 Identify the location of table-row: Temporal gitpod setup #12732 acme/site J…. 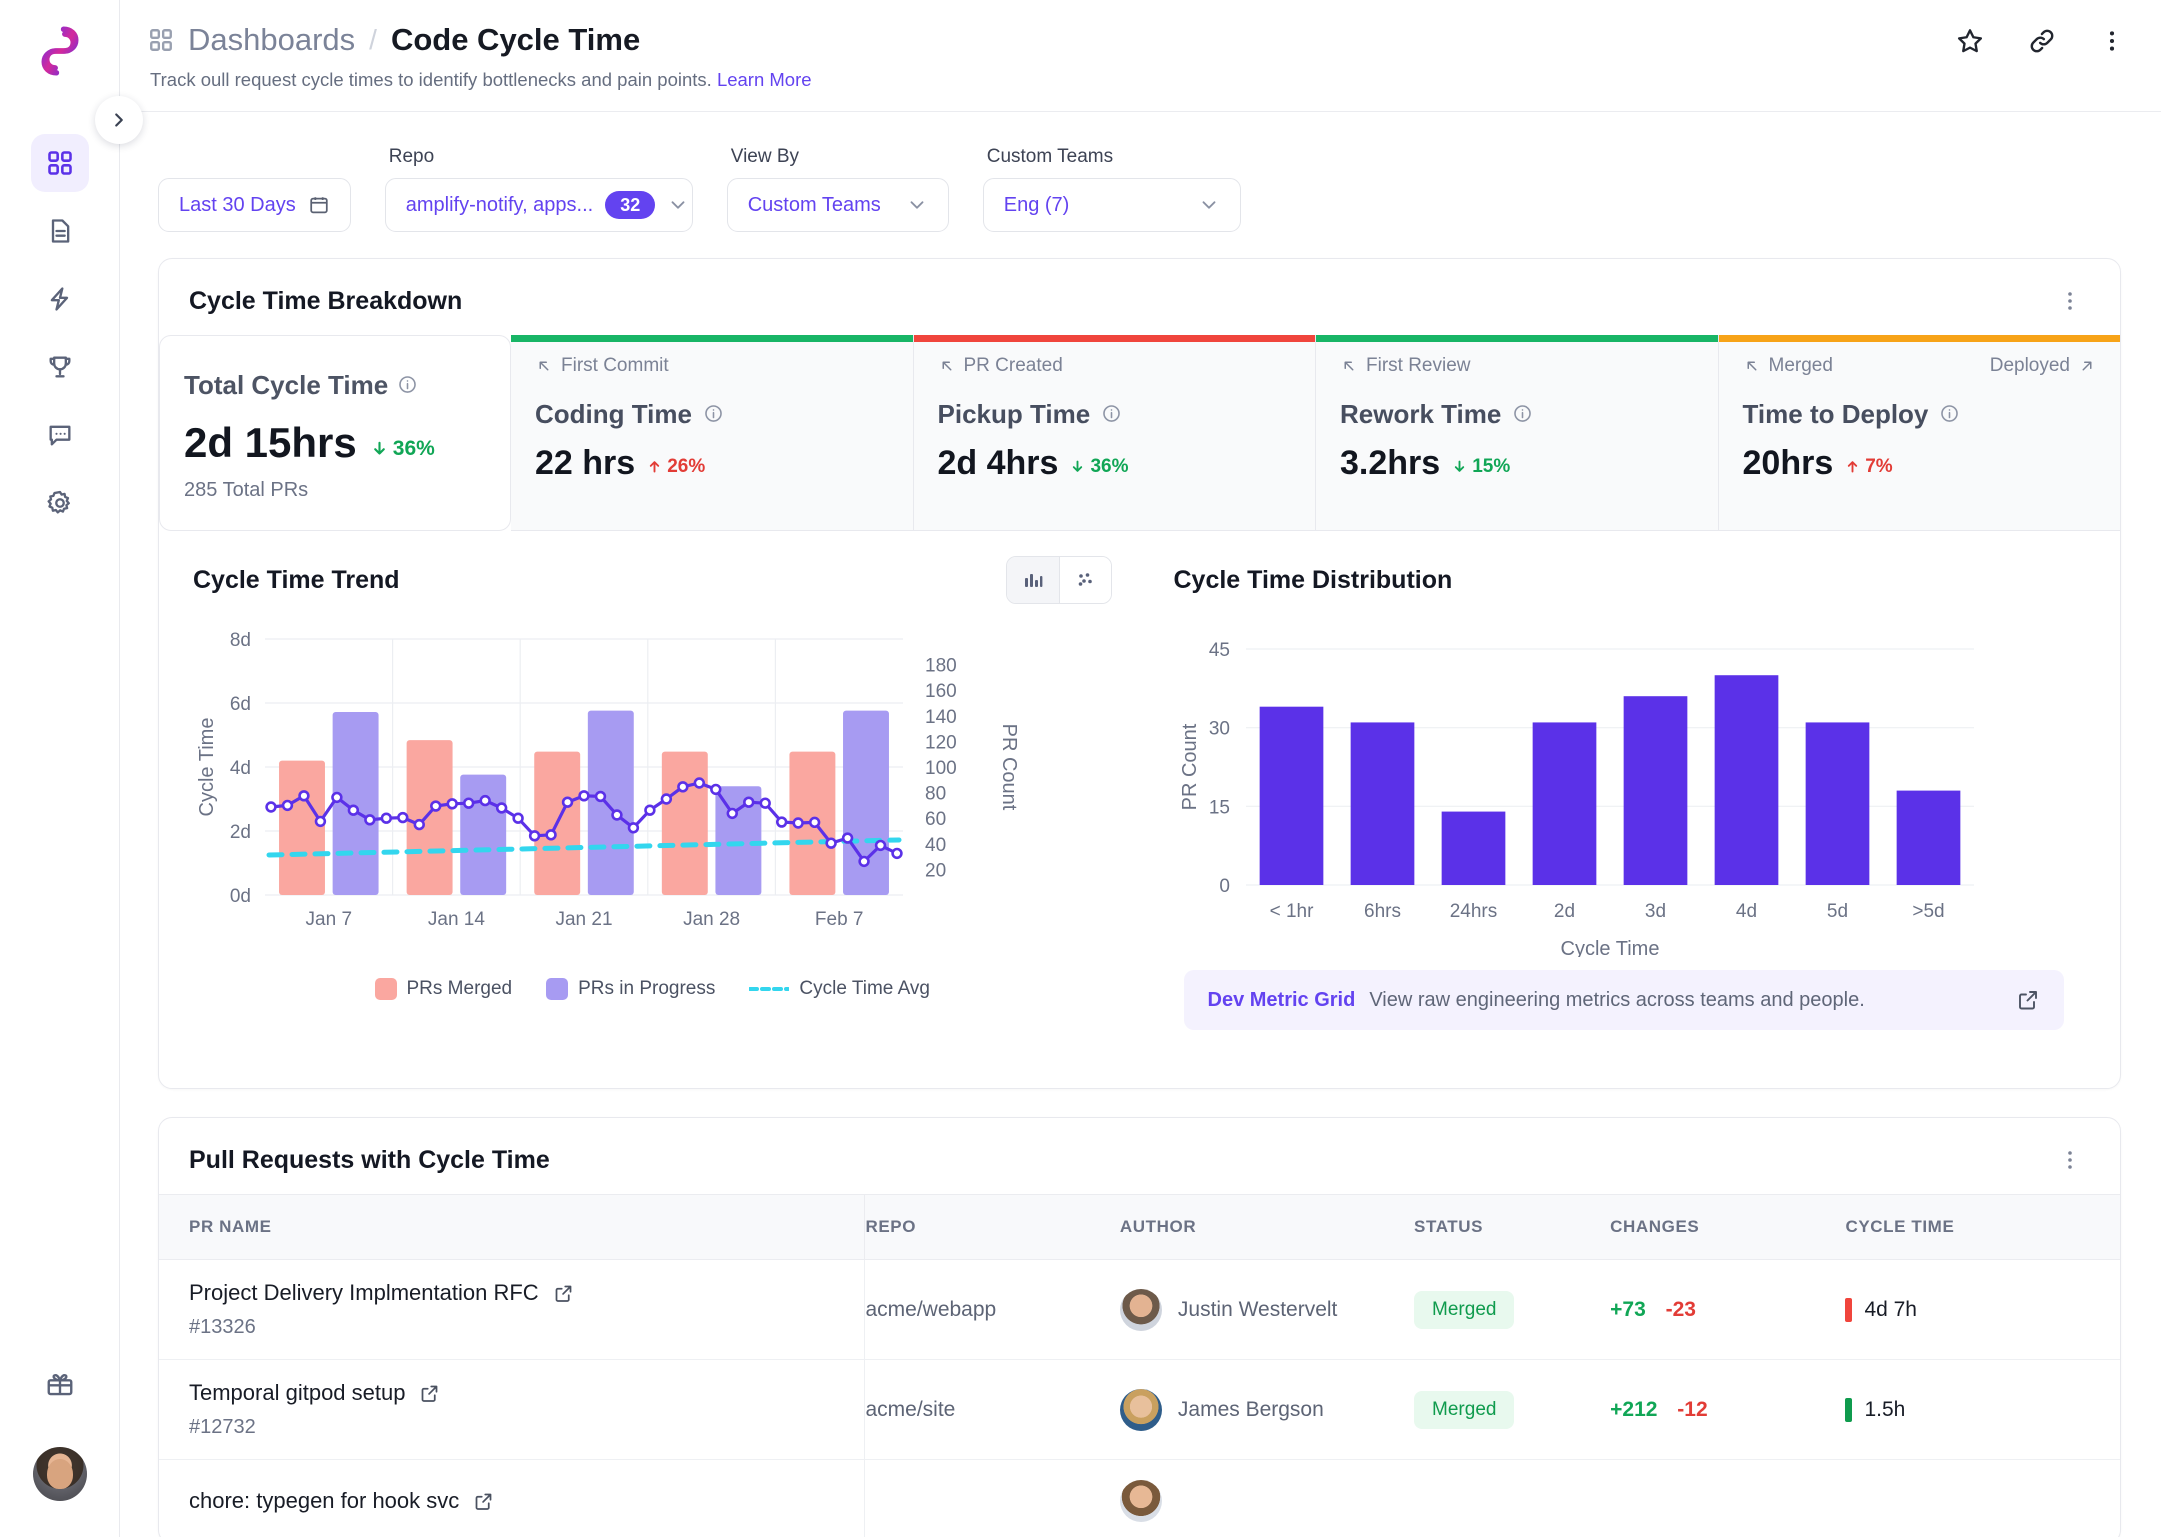
(1139, 1409).